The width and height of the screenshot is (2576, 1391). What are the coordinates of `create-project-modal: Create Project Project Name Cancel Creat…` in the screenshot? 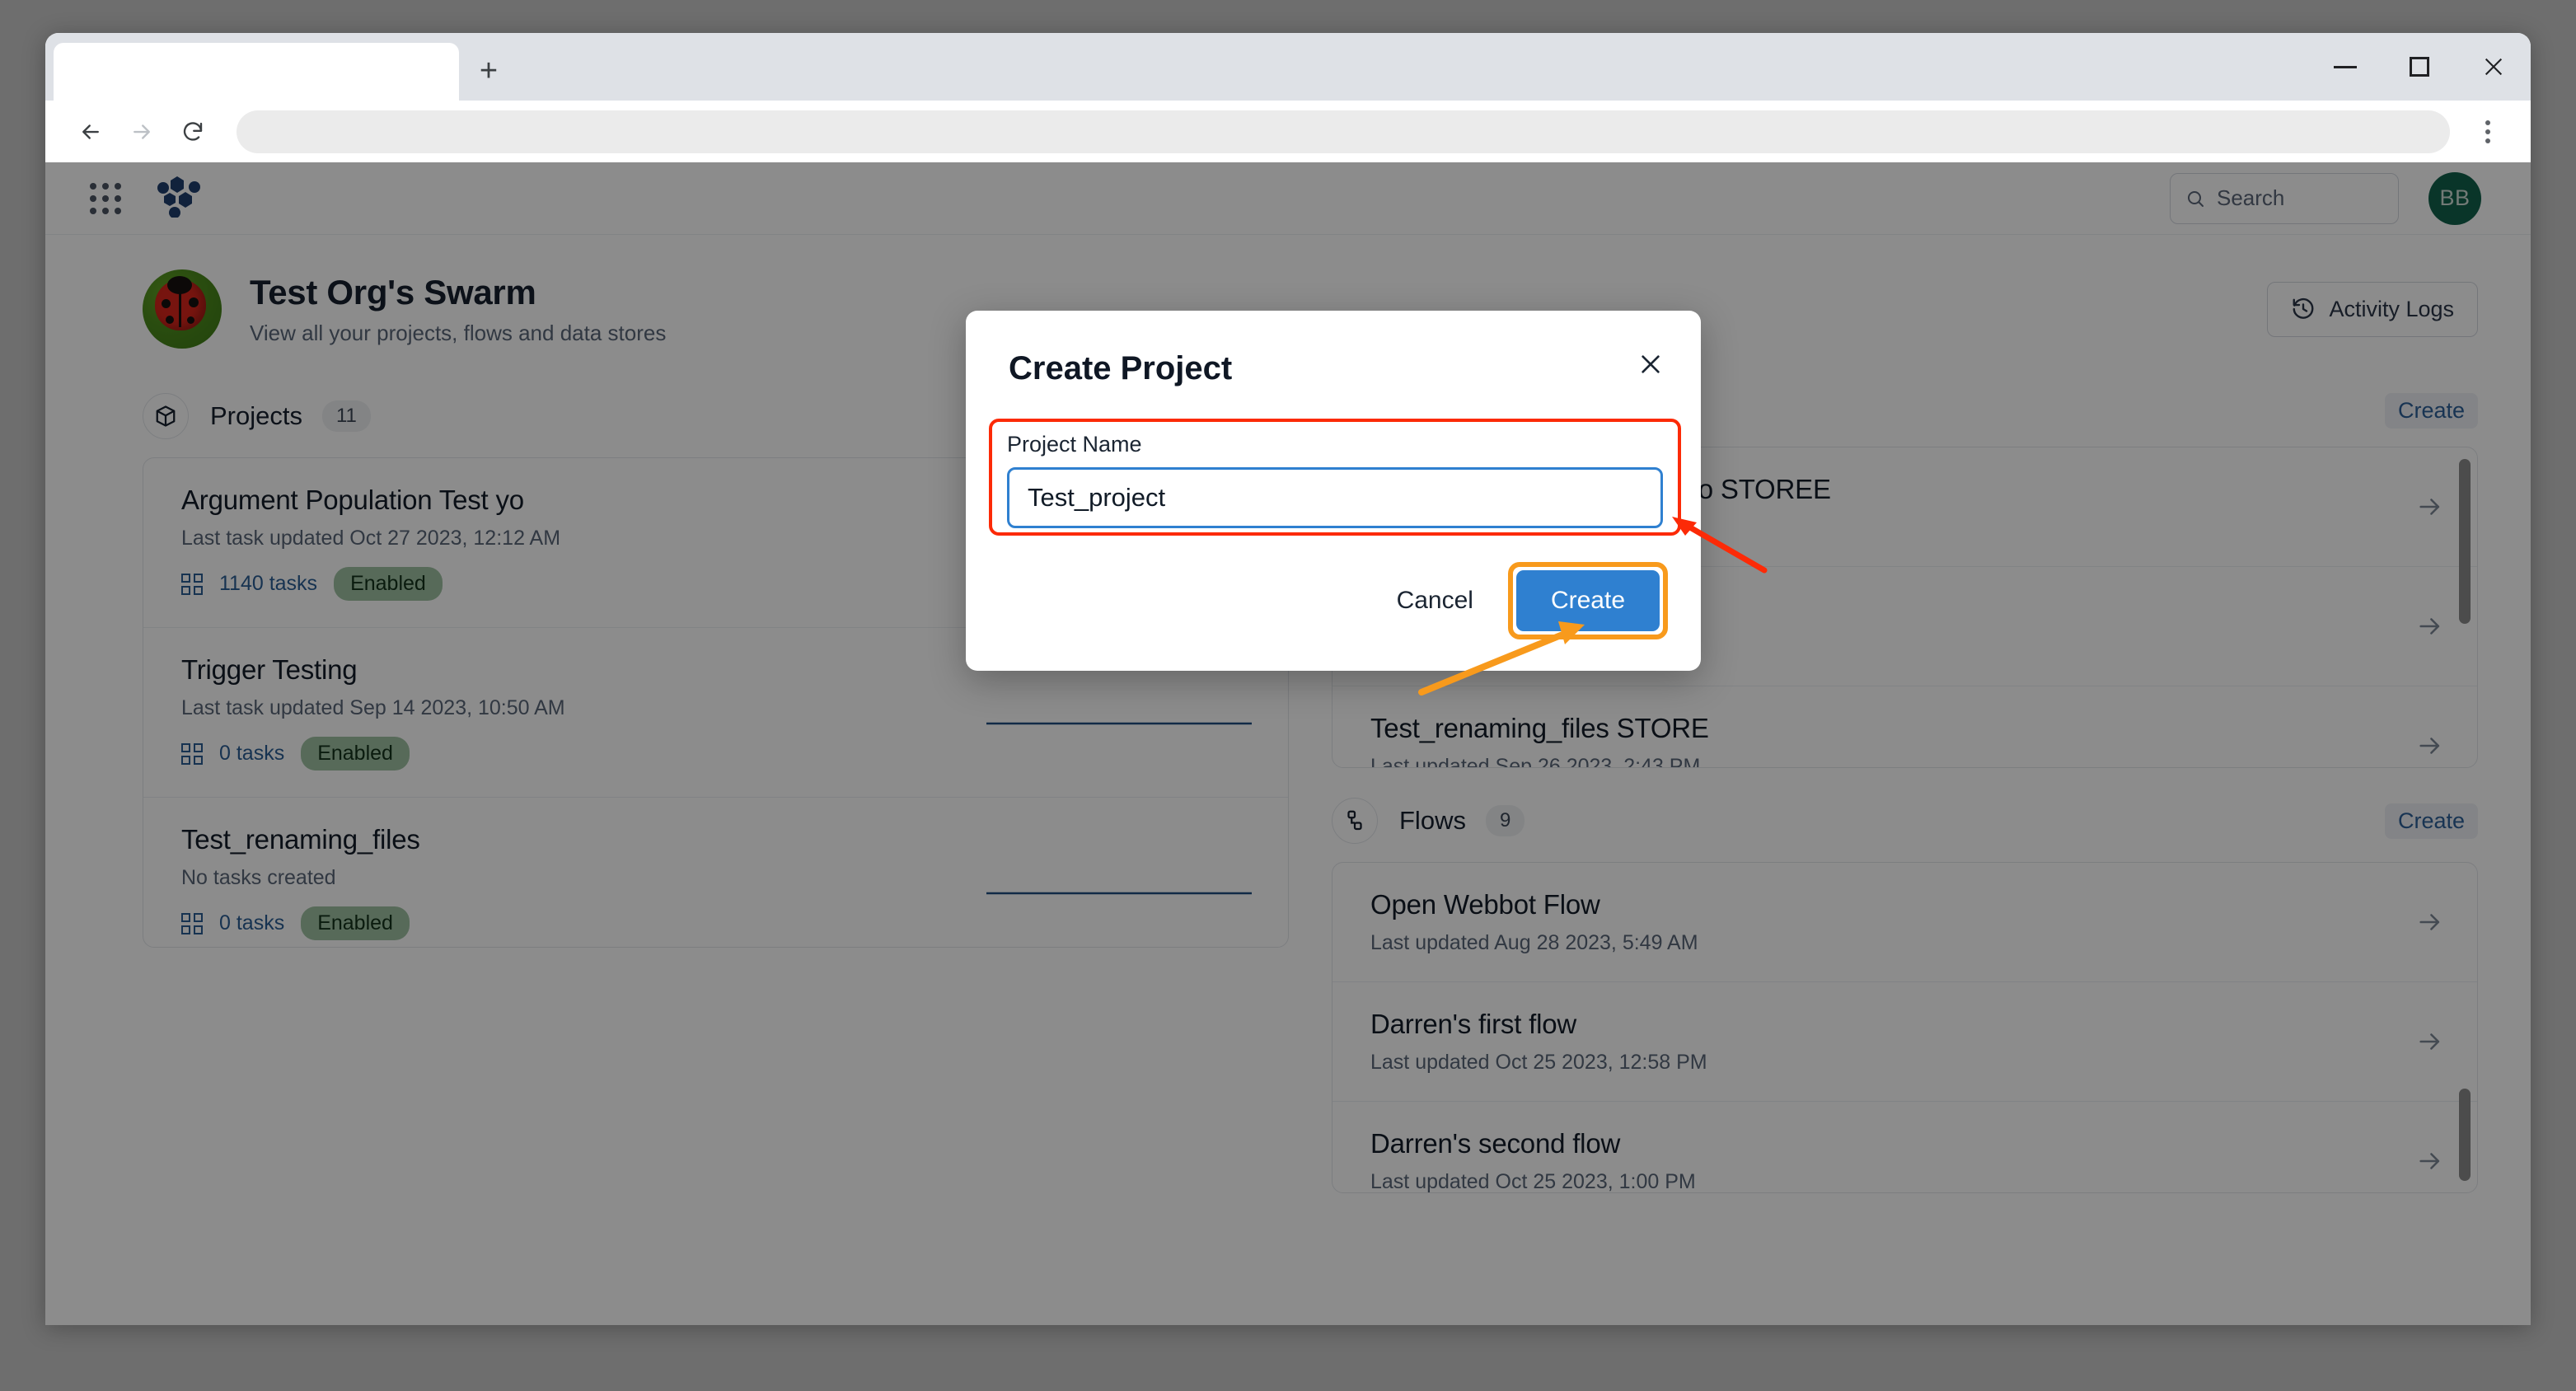 It's located at (1333, 491).